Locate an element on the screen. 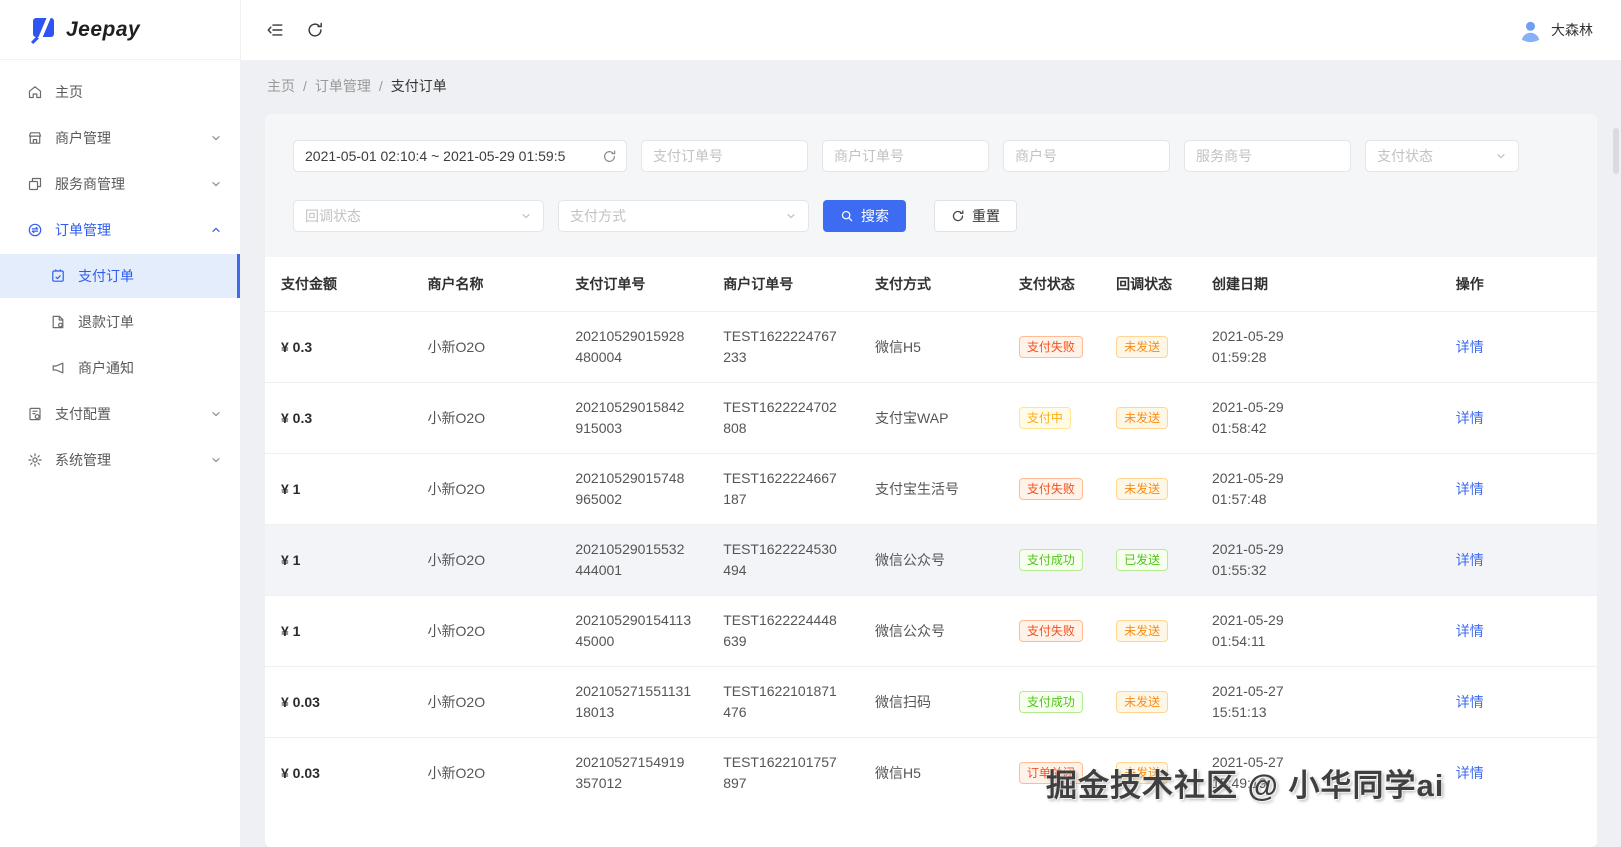  date-range-input is located at coordinates (448, 156).